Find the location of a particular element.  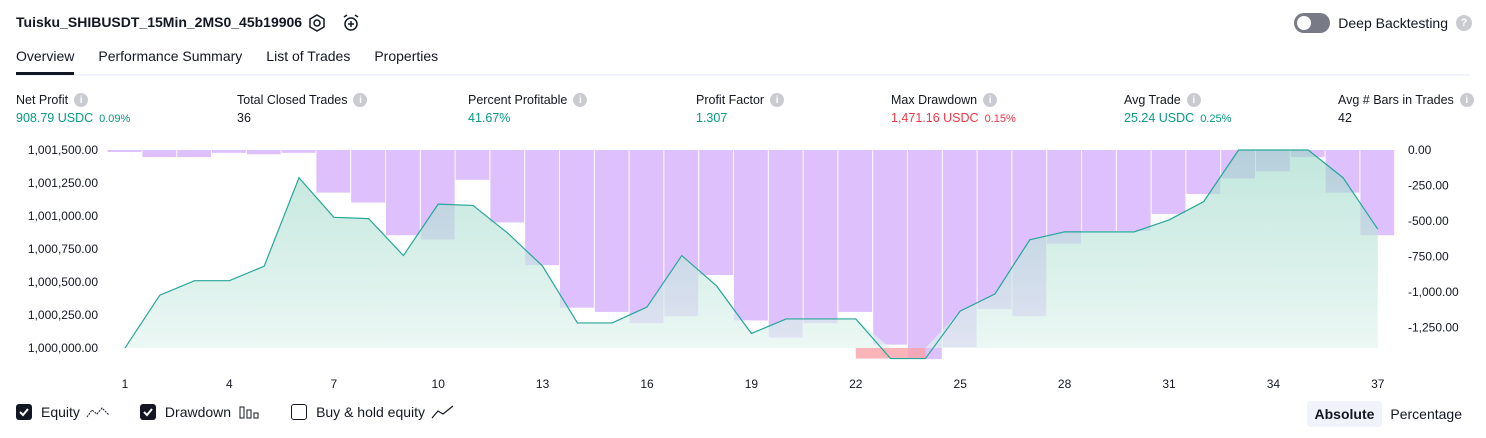

metric-percent: 0.15% is located at coordinates (1000, 119).